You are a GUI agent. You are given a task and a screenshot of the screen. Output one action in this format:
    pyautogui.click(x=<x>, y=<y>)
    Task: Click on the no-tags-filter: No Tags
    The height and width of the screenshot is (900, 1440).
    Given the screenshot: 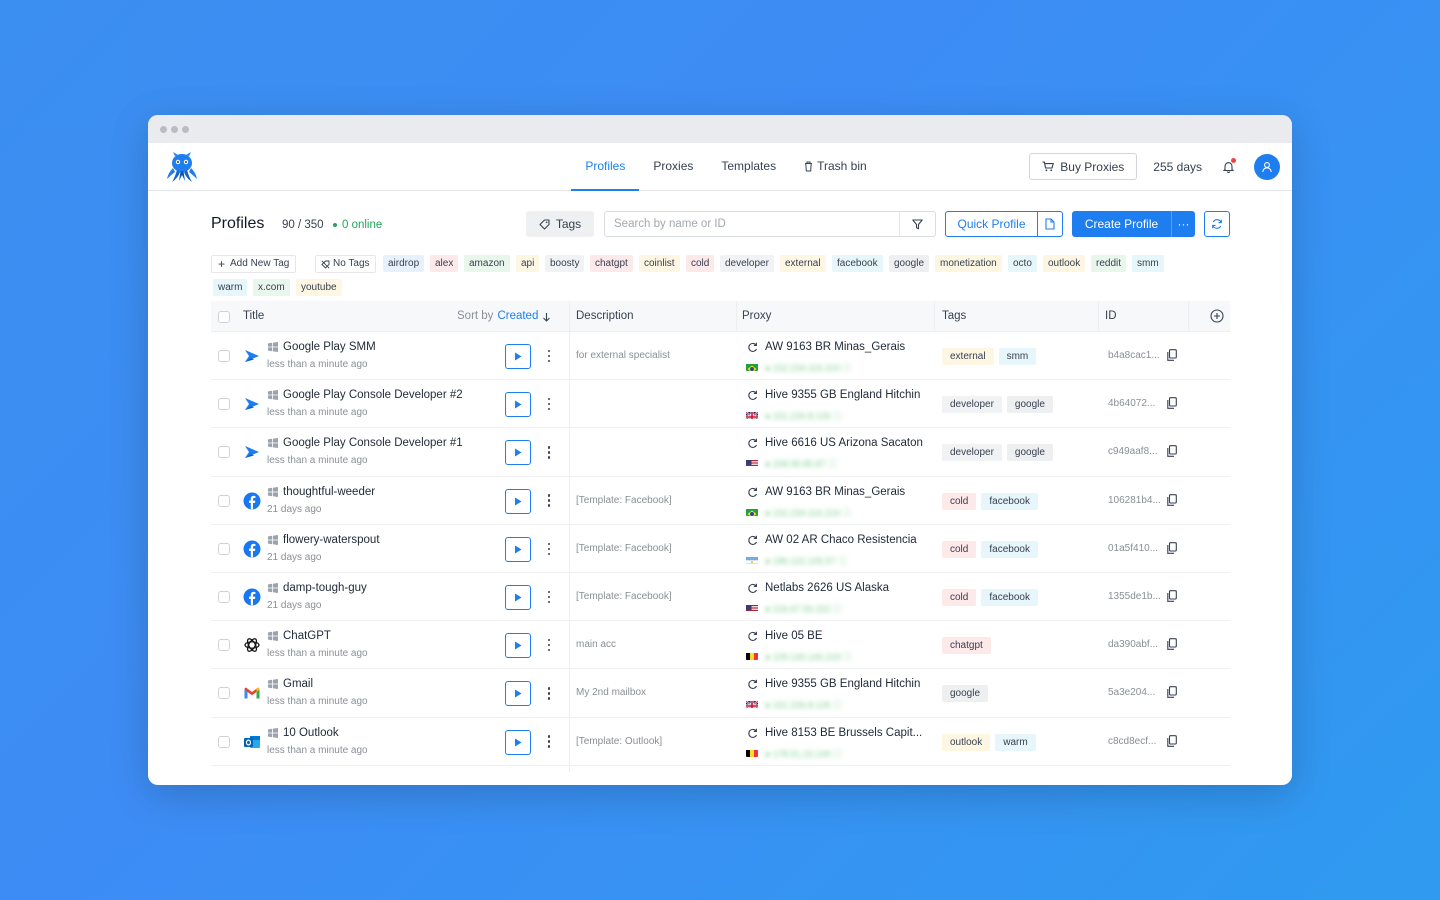 What is the action you would take?
    pyautogui.click(x=345, y=264)
    